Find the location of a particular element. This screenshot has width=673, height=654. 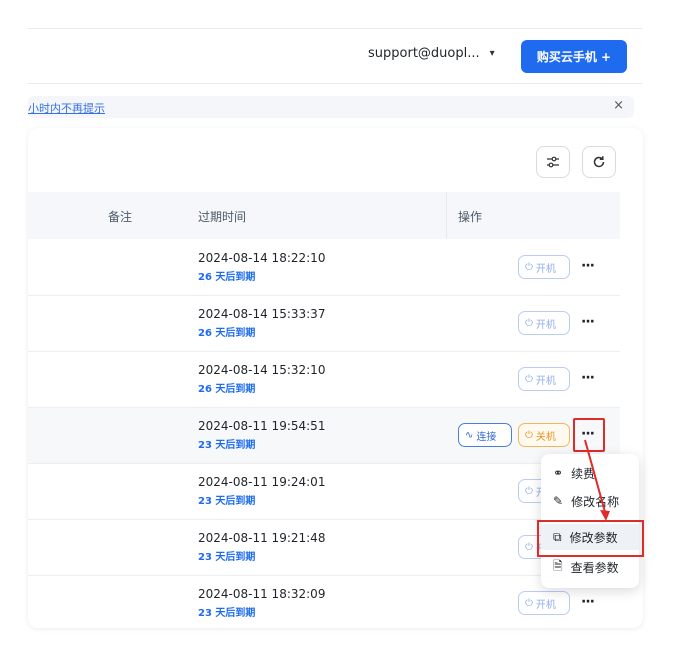

expire-date: 2024-08-11 18:32:09 is located at coordinates (262, 594).